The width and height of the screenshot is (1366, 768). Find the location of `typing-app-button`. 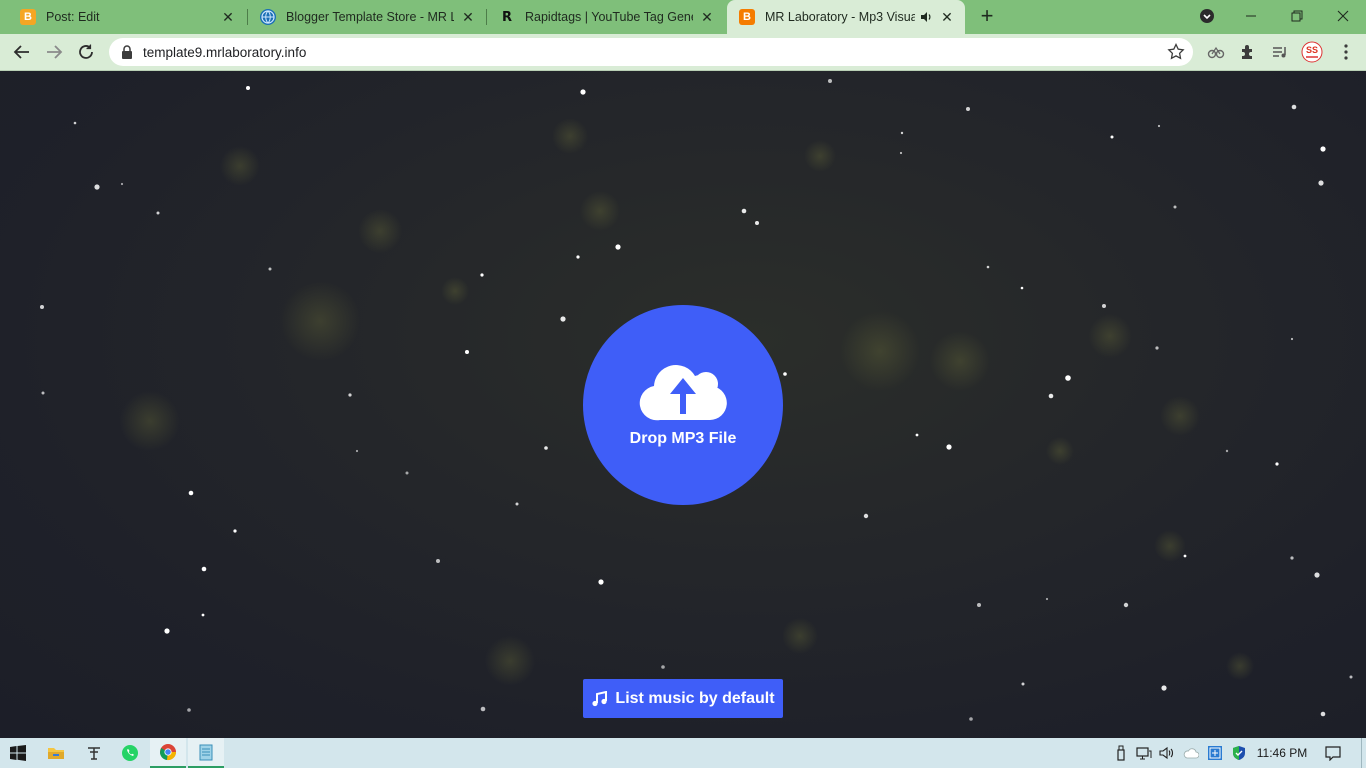

typing-app-button is located at coordinates (94, 753).